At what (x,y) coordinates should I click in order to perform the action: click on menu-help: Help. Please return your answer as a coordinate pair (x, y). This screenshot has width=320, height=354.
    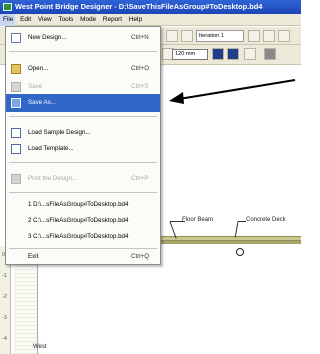
    Looking at the image, I should click on (135, 20).